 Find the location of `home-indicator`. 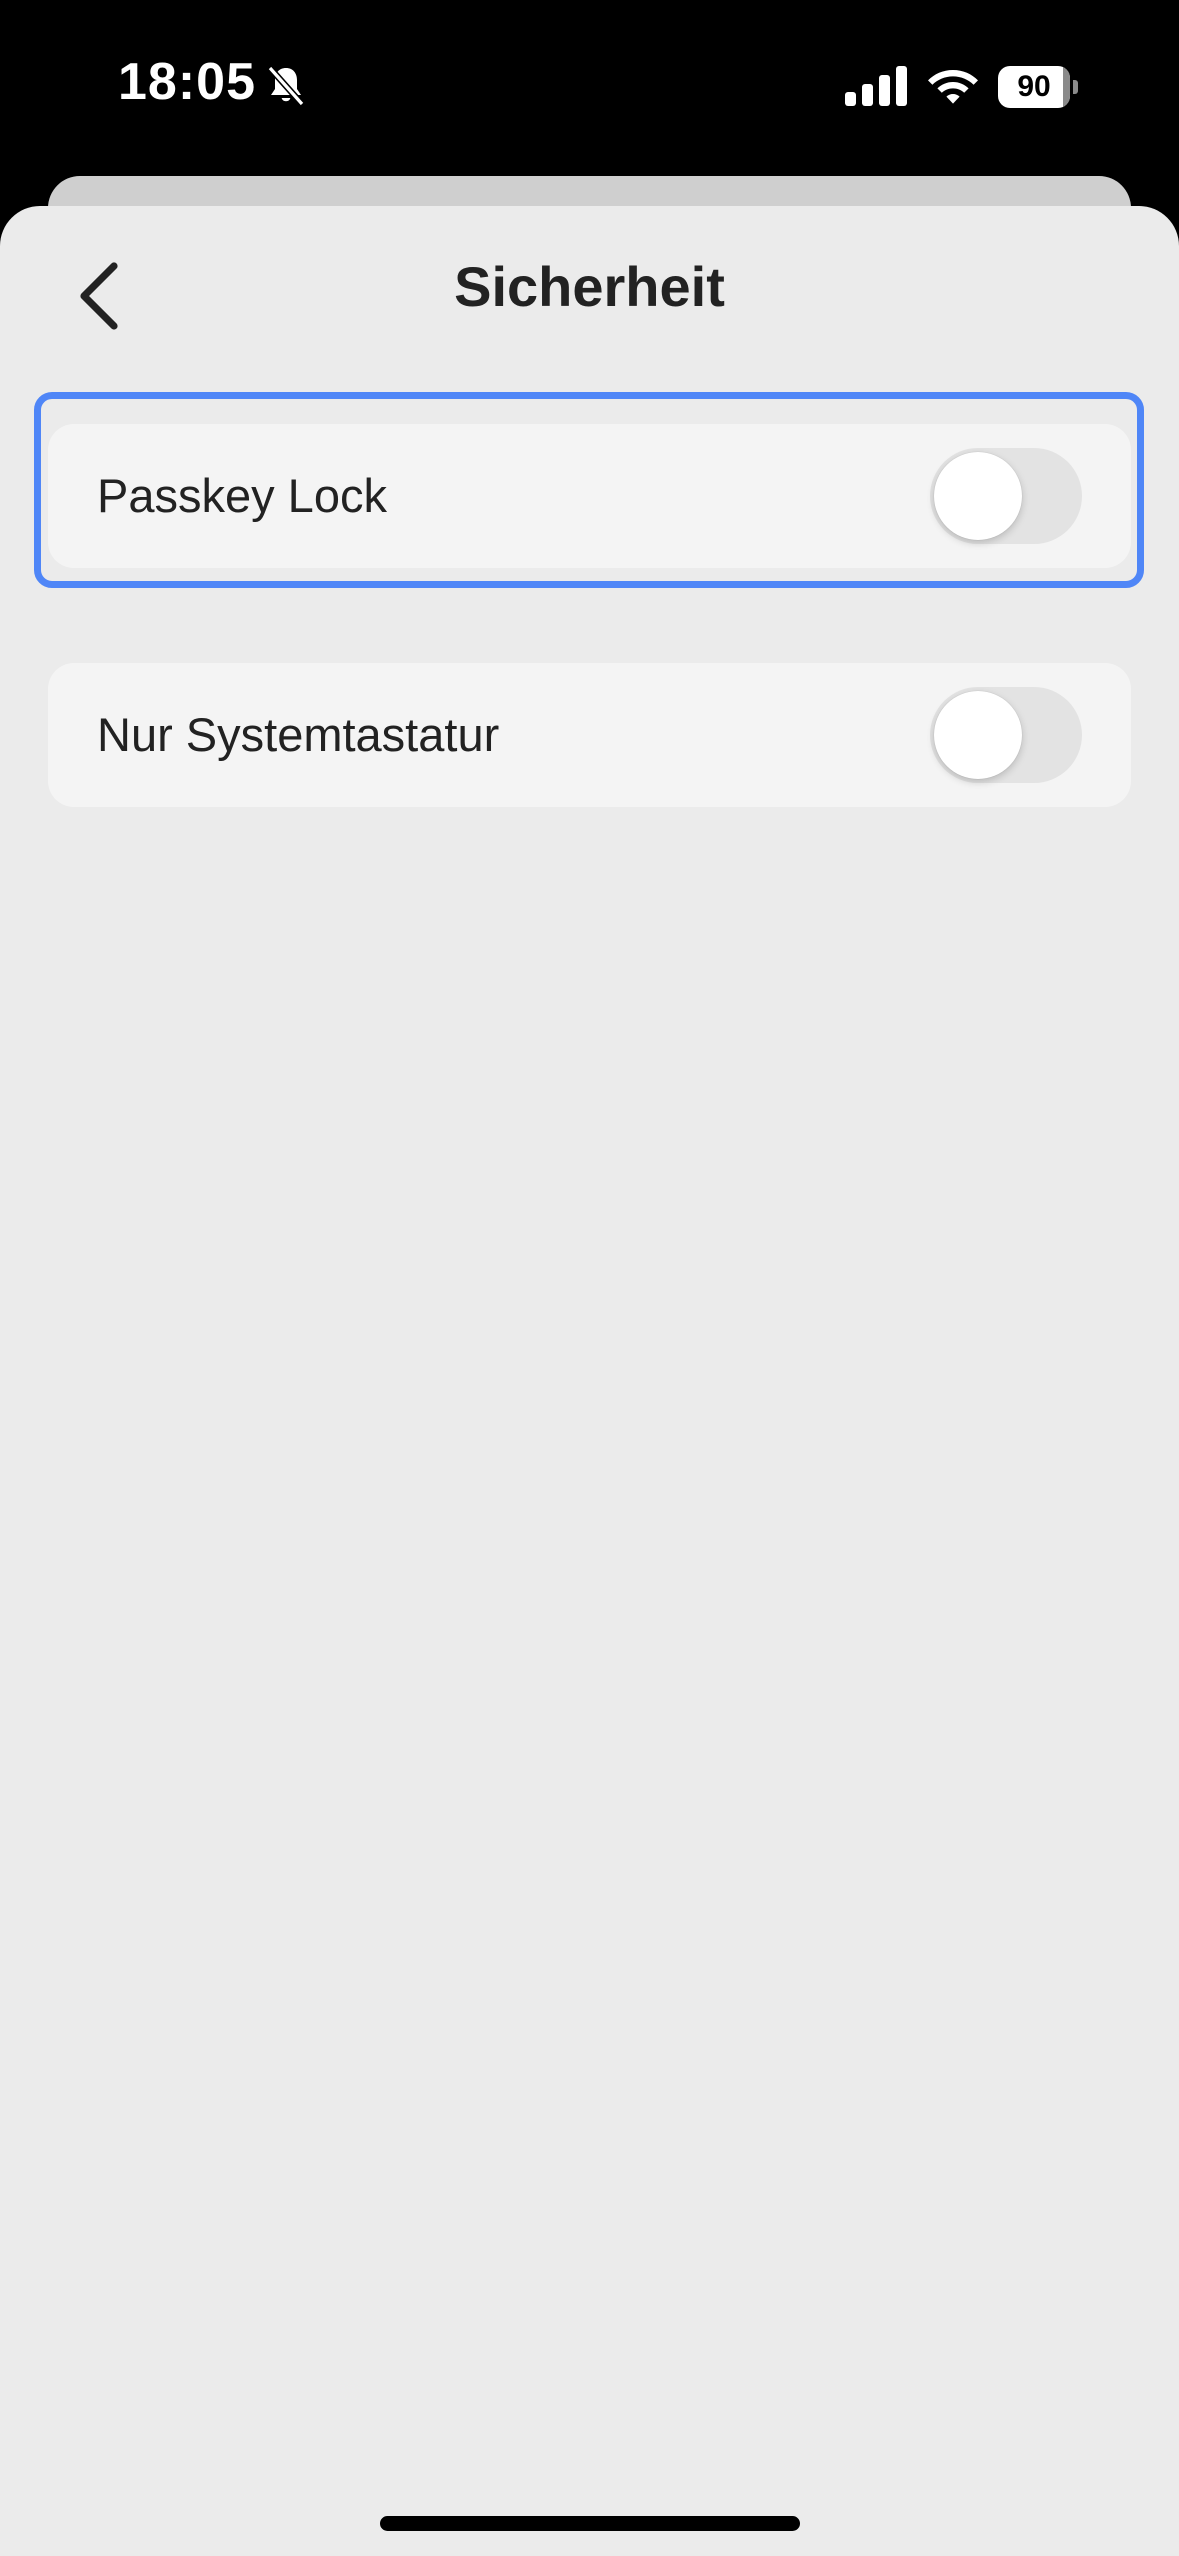

home-indicator is located at coordinates (590, 2523).